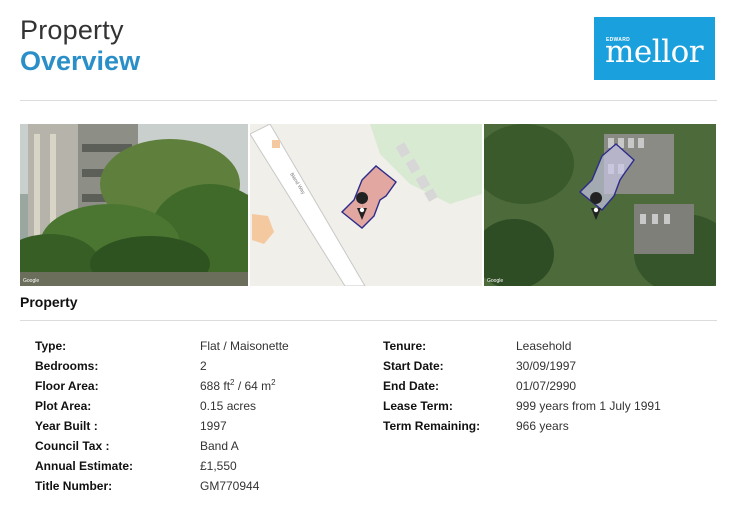 This screenshot has height=507, width=739. Describe the element at coordinates (49, 302) in the screenshot. I see `section-title: Property` at that location.